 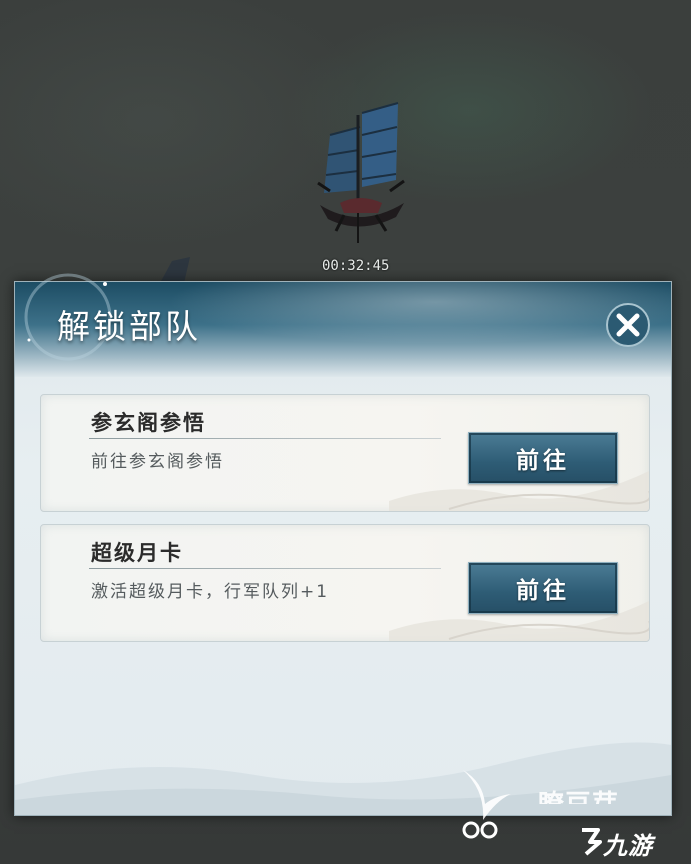 What do you see at coordinates (356, 266) in the screenshot?
I see `march-timer: 00:32:45` at bounding box center [356, 266].